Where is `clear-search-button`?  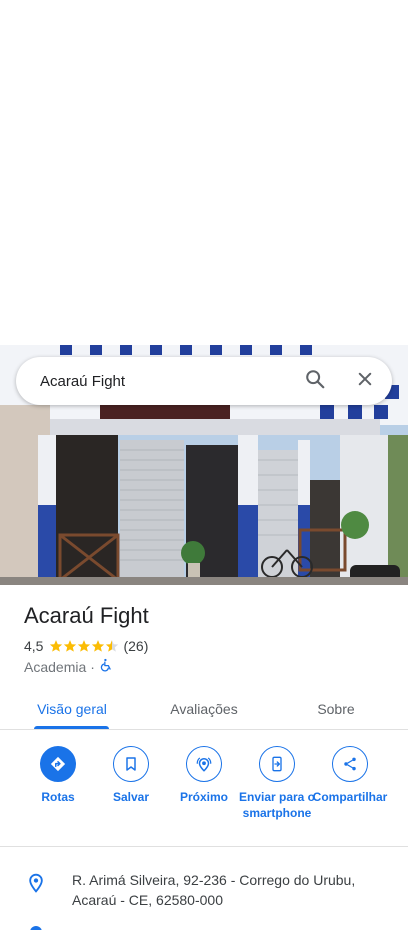
clear-search-button is located at coordinates (365, 381).